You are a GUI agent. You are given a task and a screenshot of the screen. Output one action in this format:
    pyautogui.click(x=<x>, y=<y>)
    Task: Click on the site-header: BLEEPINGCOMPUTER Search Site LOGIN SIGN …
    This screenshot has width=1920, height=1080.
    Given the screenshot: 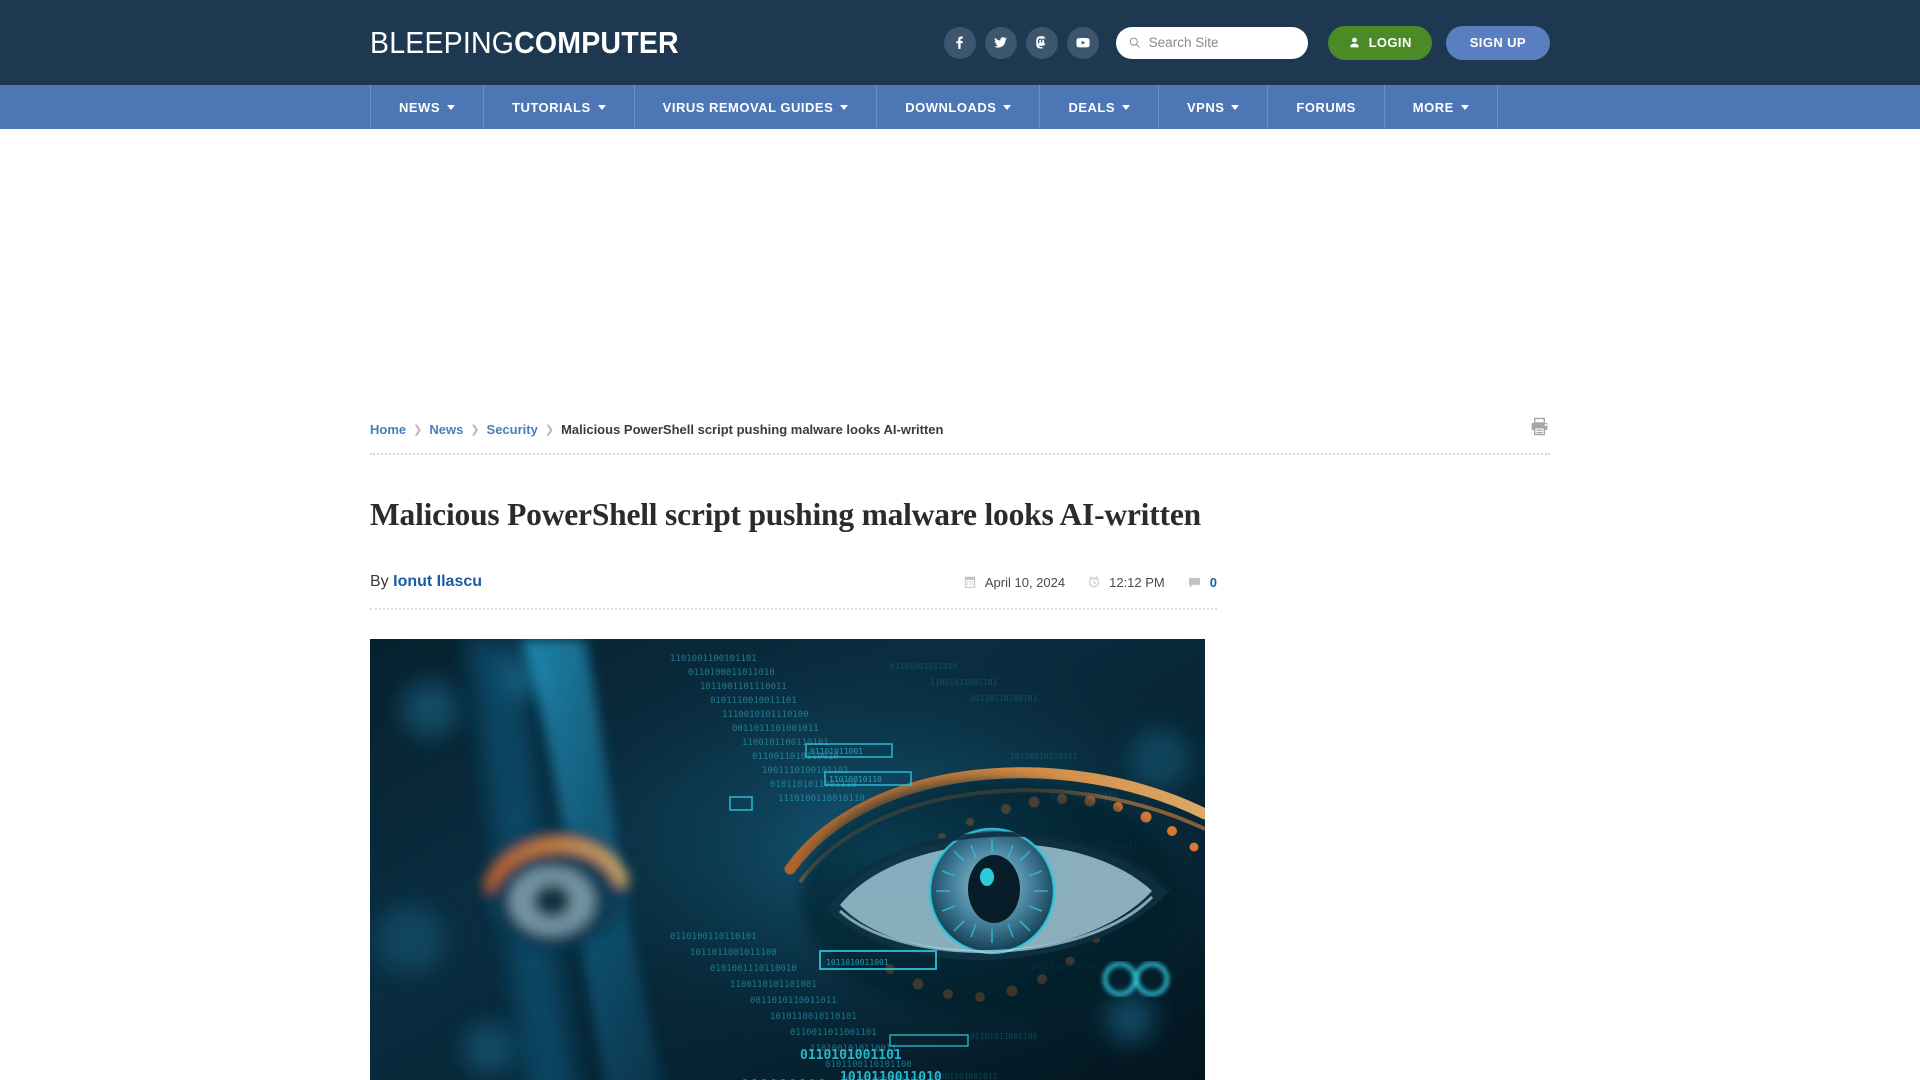 What is the action you would take?
    pyautogui.click(x=960, y=42)
    